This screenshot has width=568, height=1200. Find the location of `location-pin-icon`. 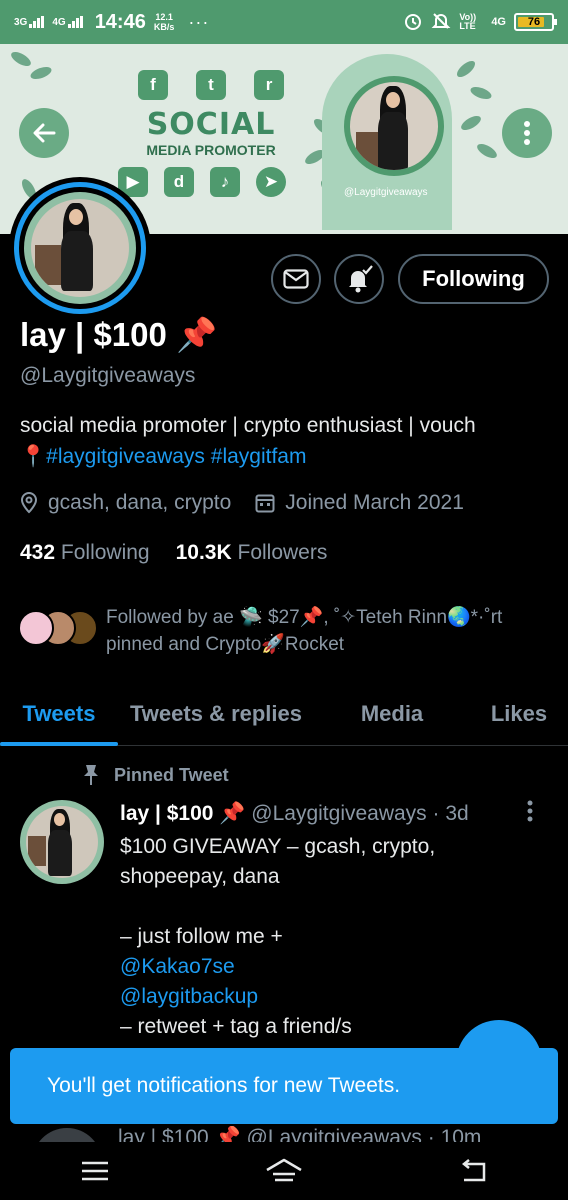

location-pin-icon is located at coordinates (29, 503).